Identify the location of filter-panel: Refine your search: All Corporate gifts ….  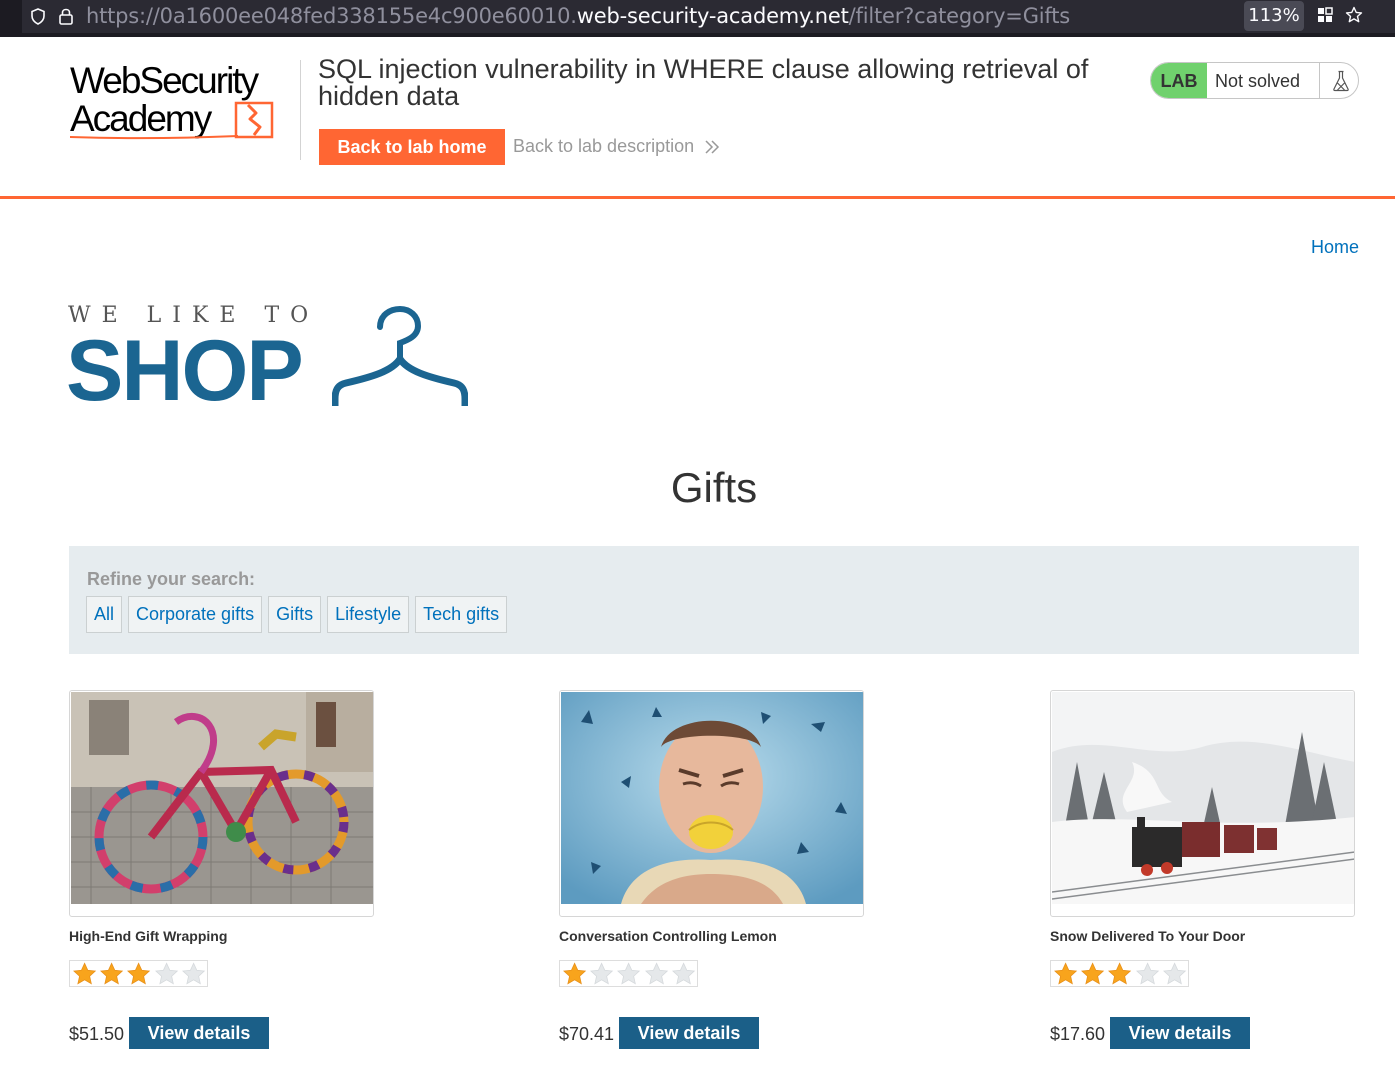
(714, 600).